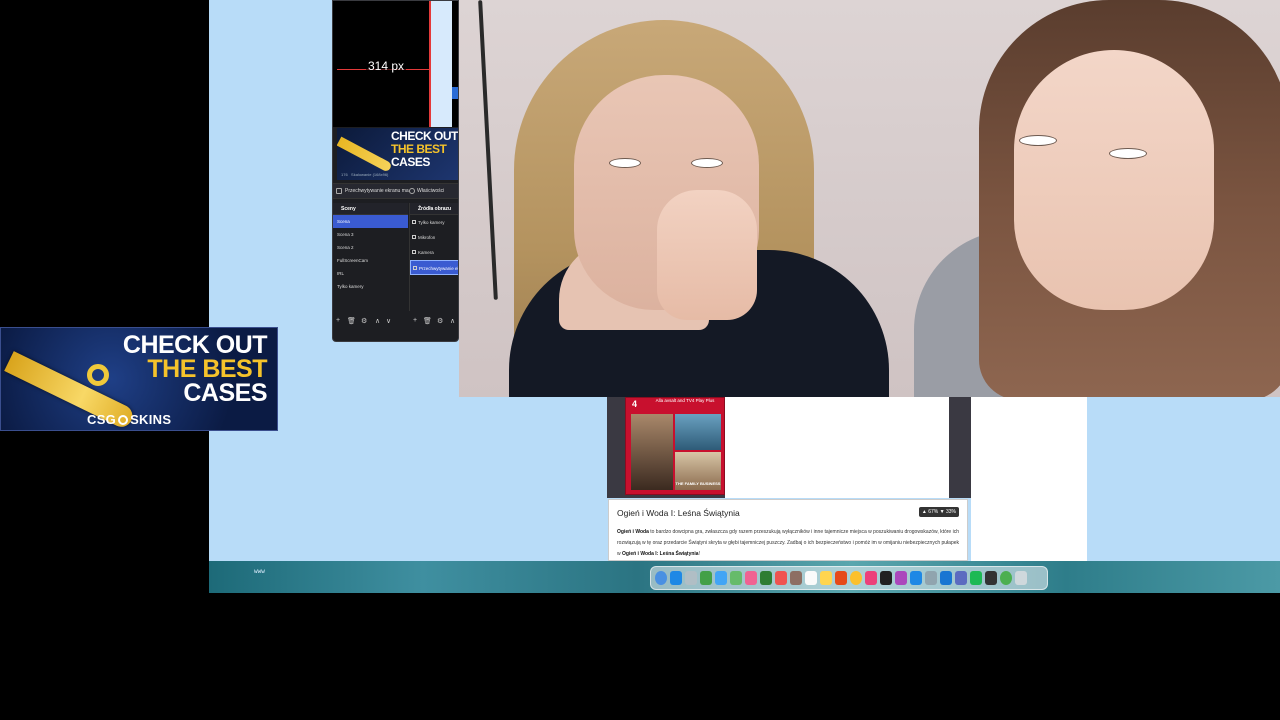 This screenshot has width=1280, height=720. What do you see at coordinates (766, 578) in the screenshot?
I see `facetime-icon` at bounding box center [766, 578].